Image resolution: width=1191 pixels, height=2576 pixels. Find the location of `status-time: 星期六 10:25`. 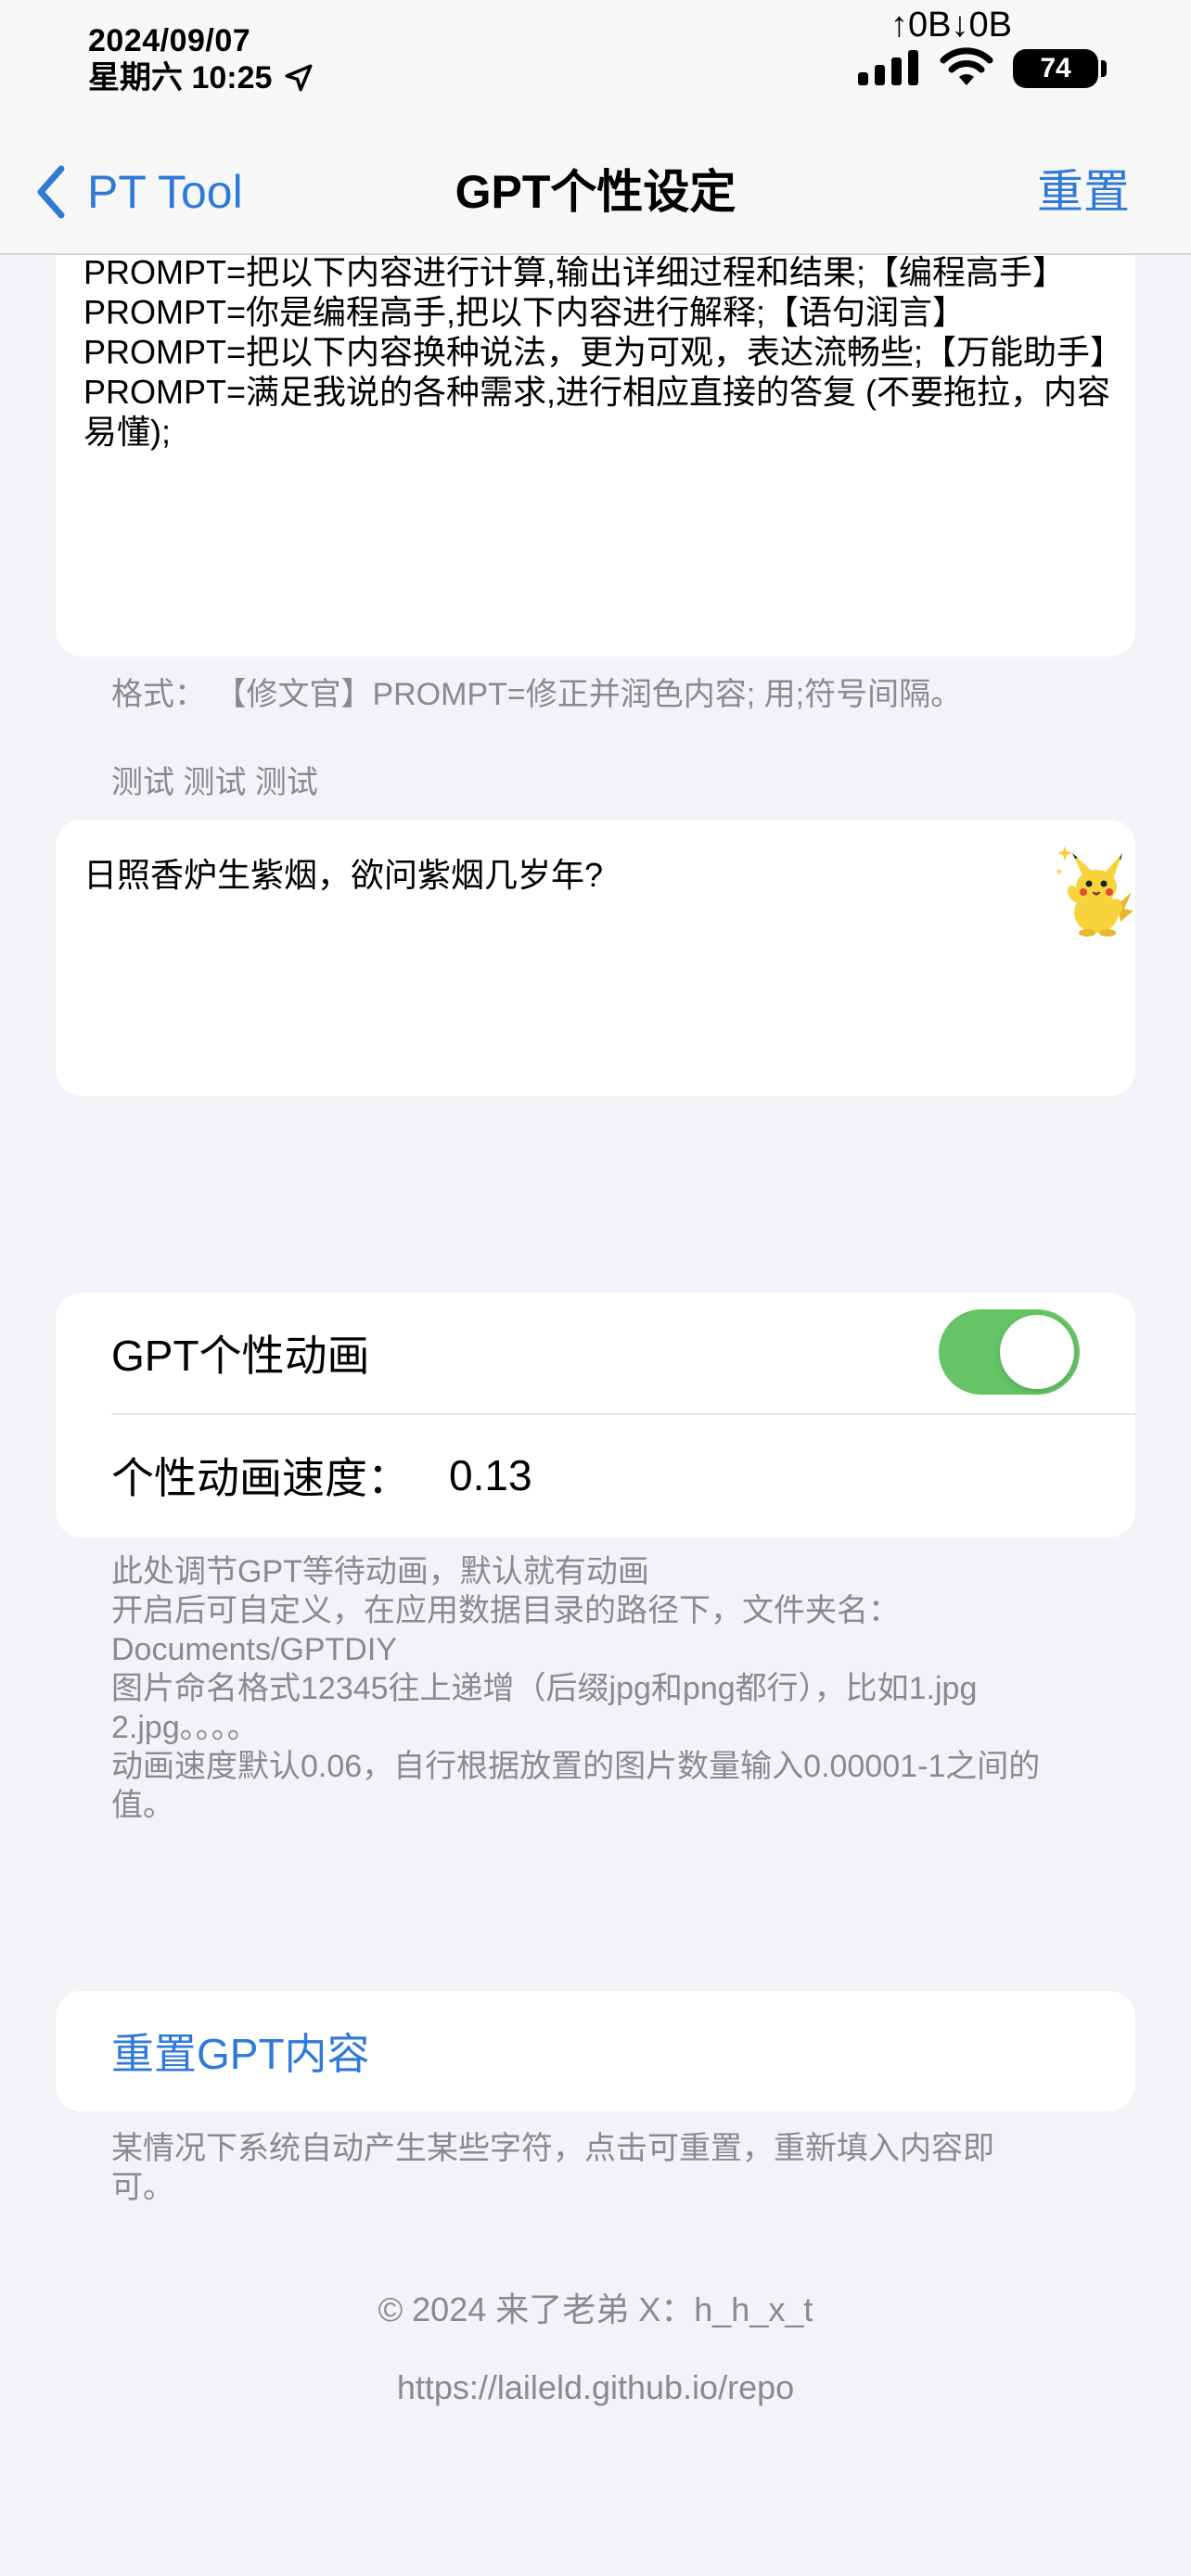

status-time: 星期六 10:25 is located at coordinates (201, 77).